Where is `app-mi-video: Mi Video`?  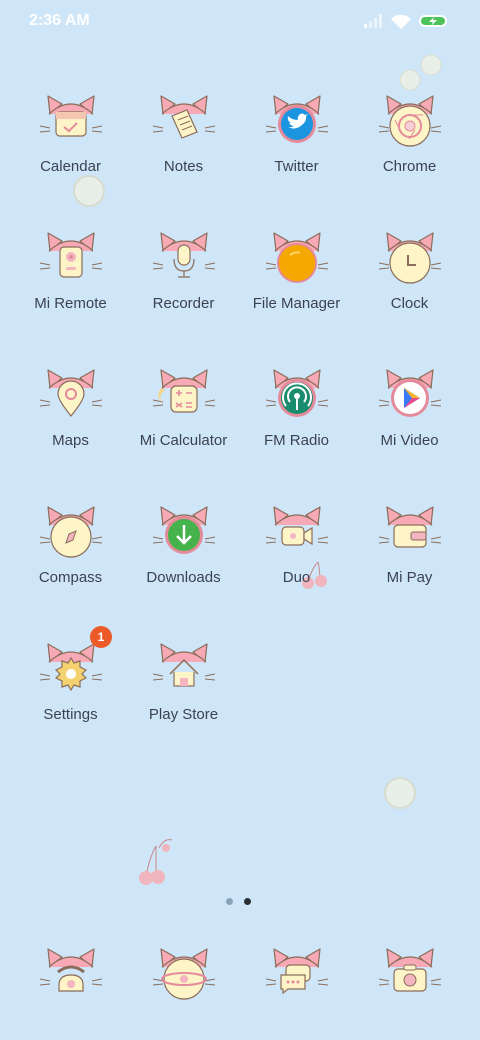 app-mi-video: Mi Video is located at coordinates (409, 421).